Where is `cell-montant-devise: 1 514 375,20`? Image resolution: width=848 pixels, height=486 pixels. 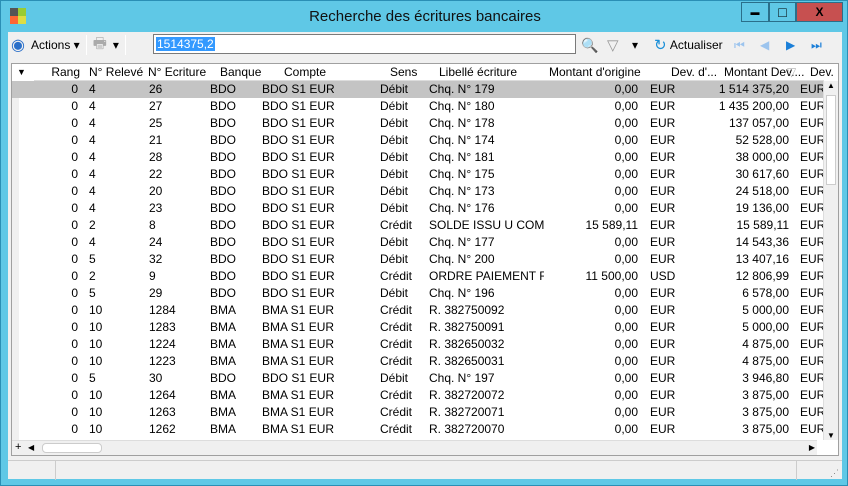
cell-montant-devise: 1 514 375,20 is located at coordinates (753, 89).